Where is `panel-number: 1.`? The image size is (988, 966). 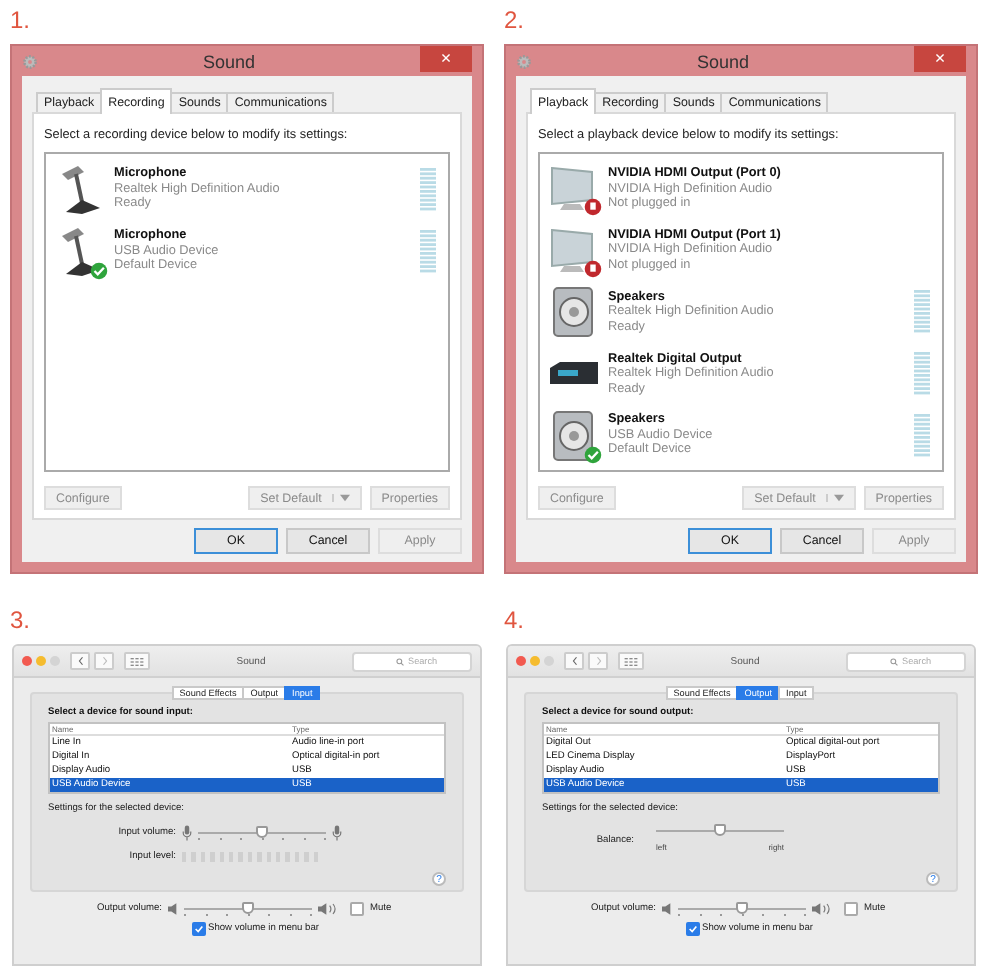 panel-number: 1. is located at coordinates (20, 21).